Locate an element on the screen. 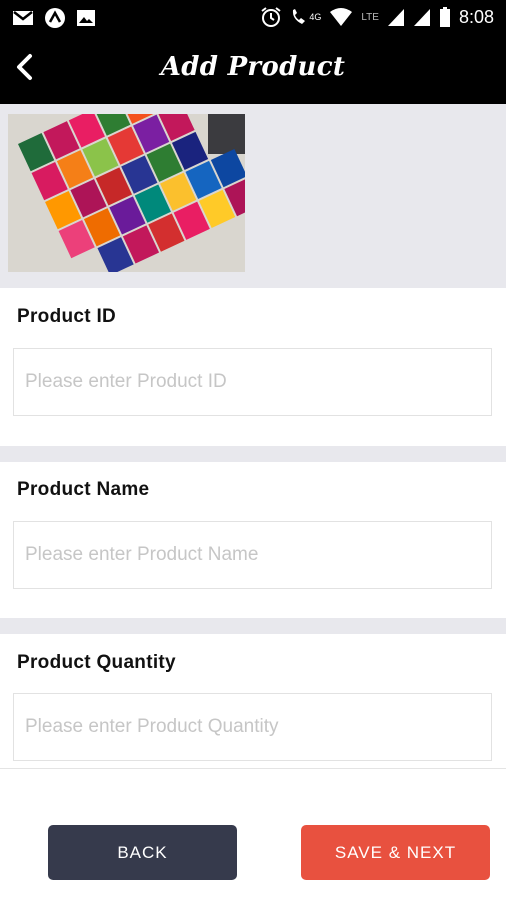  app-circle-icon is located at coordinates (55, 18).